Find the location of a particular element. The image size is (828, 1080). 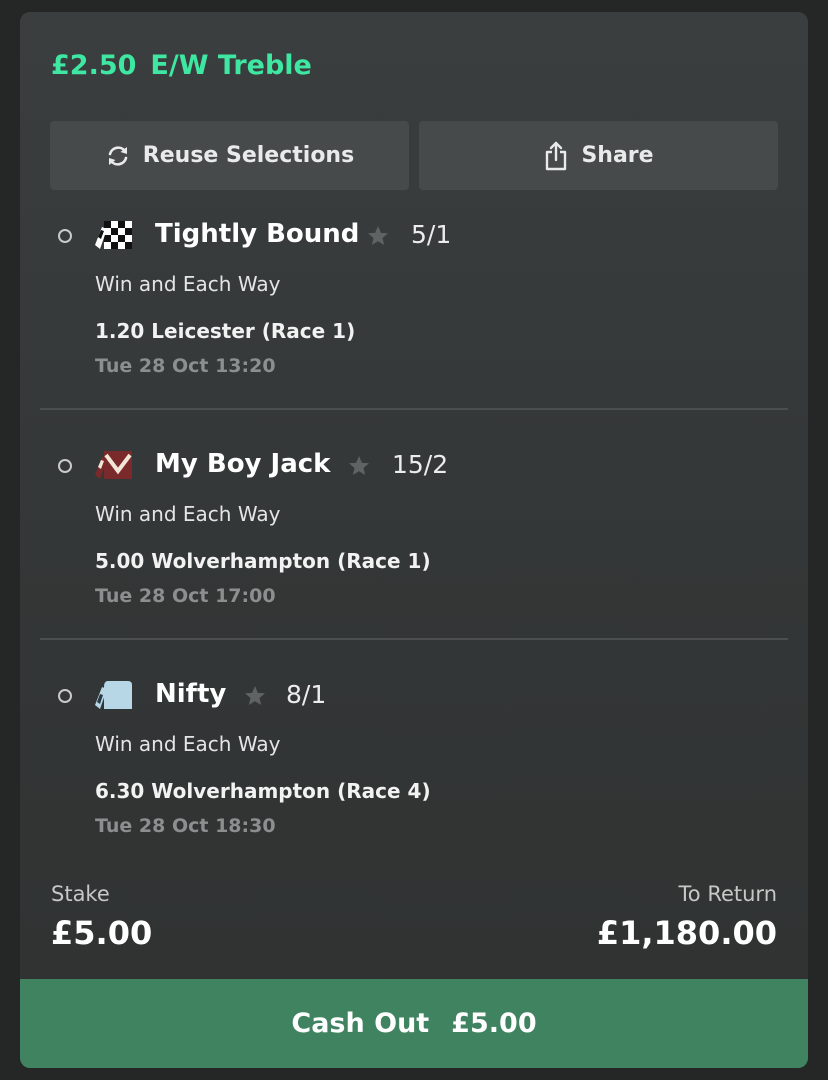

stake-label: Stake is located at coordinates (80, 894).